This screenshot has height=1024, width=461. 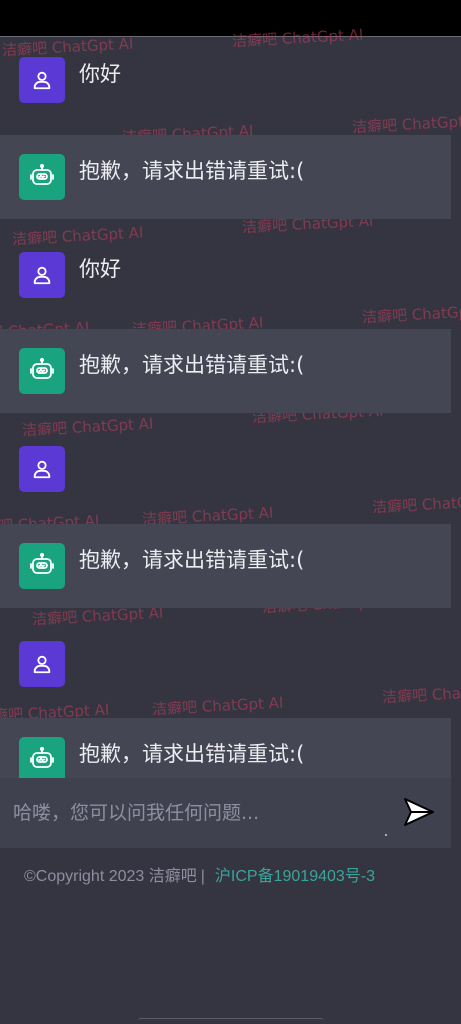 What do you see at coordinates (295, 876) in the screenshot?
I see `icp-link: 沪ICP备19019403号-3` at bounding box center [295, 876].